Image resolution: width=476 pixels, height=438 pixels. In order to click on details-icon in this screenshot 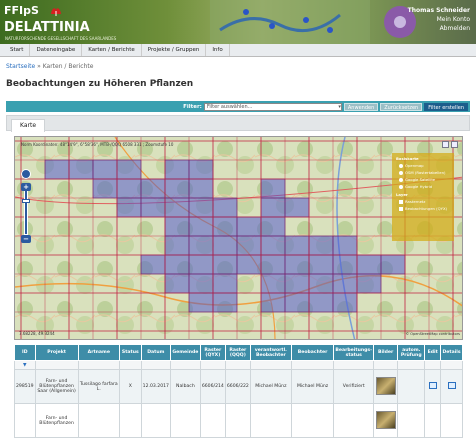, I will do `click(451, 385)`.